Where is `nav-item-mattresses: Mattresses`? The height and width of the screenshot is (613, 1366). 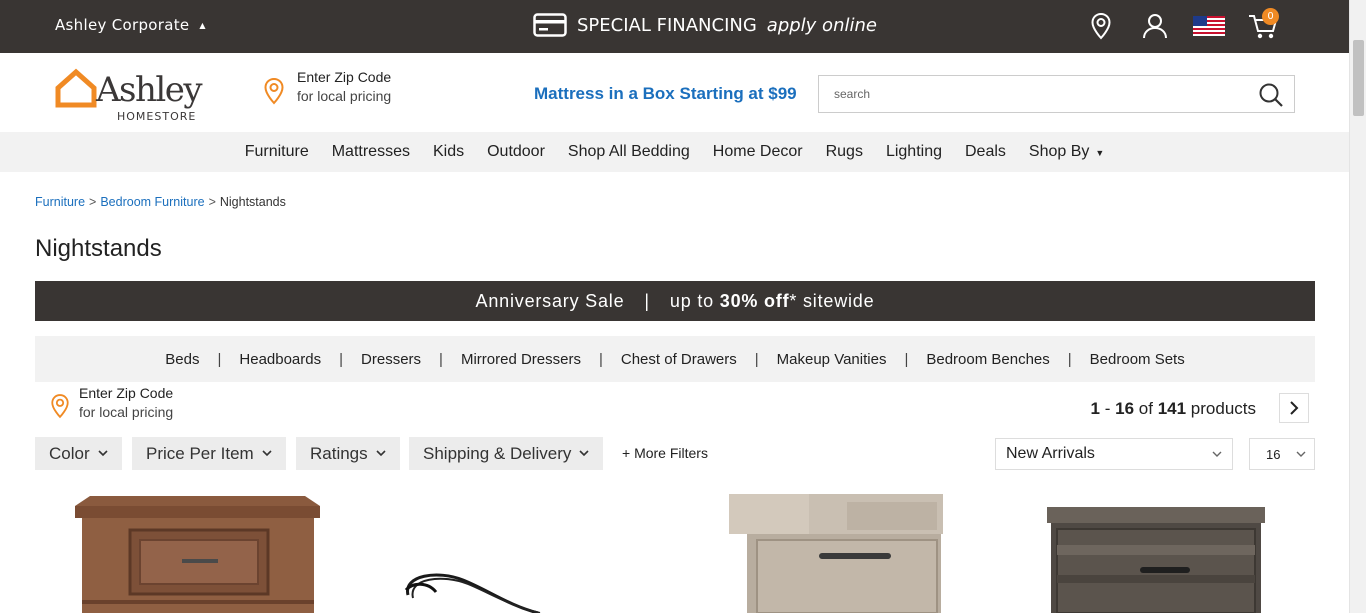
nav-item-mattresses: Mattresses is located at coordinates (370, 152).